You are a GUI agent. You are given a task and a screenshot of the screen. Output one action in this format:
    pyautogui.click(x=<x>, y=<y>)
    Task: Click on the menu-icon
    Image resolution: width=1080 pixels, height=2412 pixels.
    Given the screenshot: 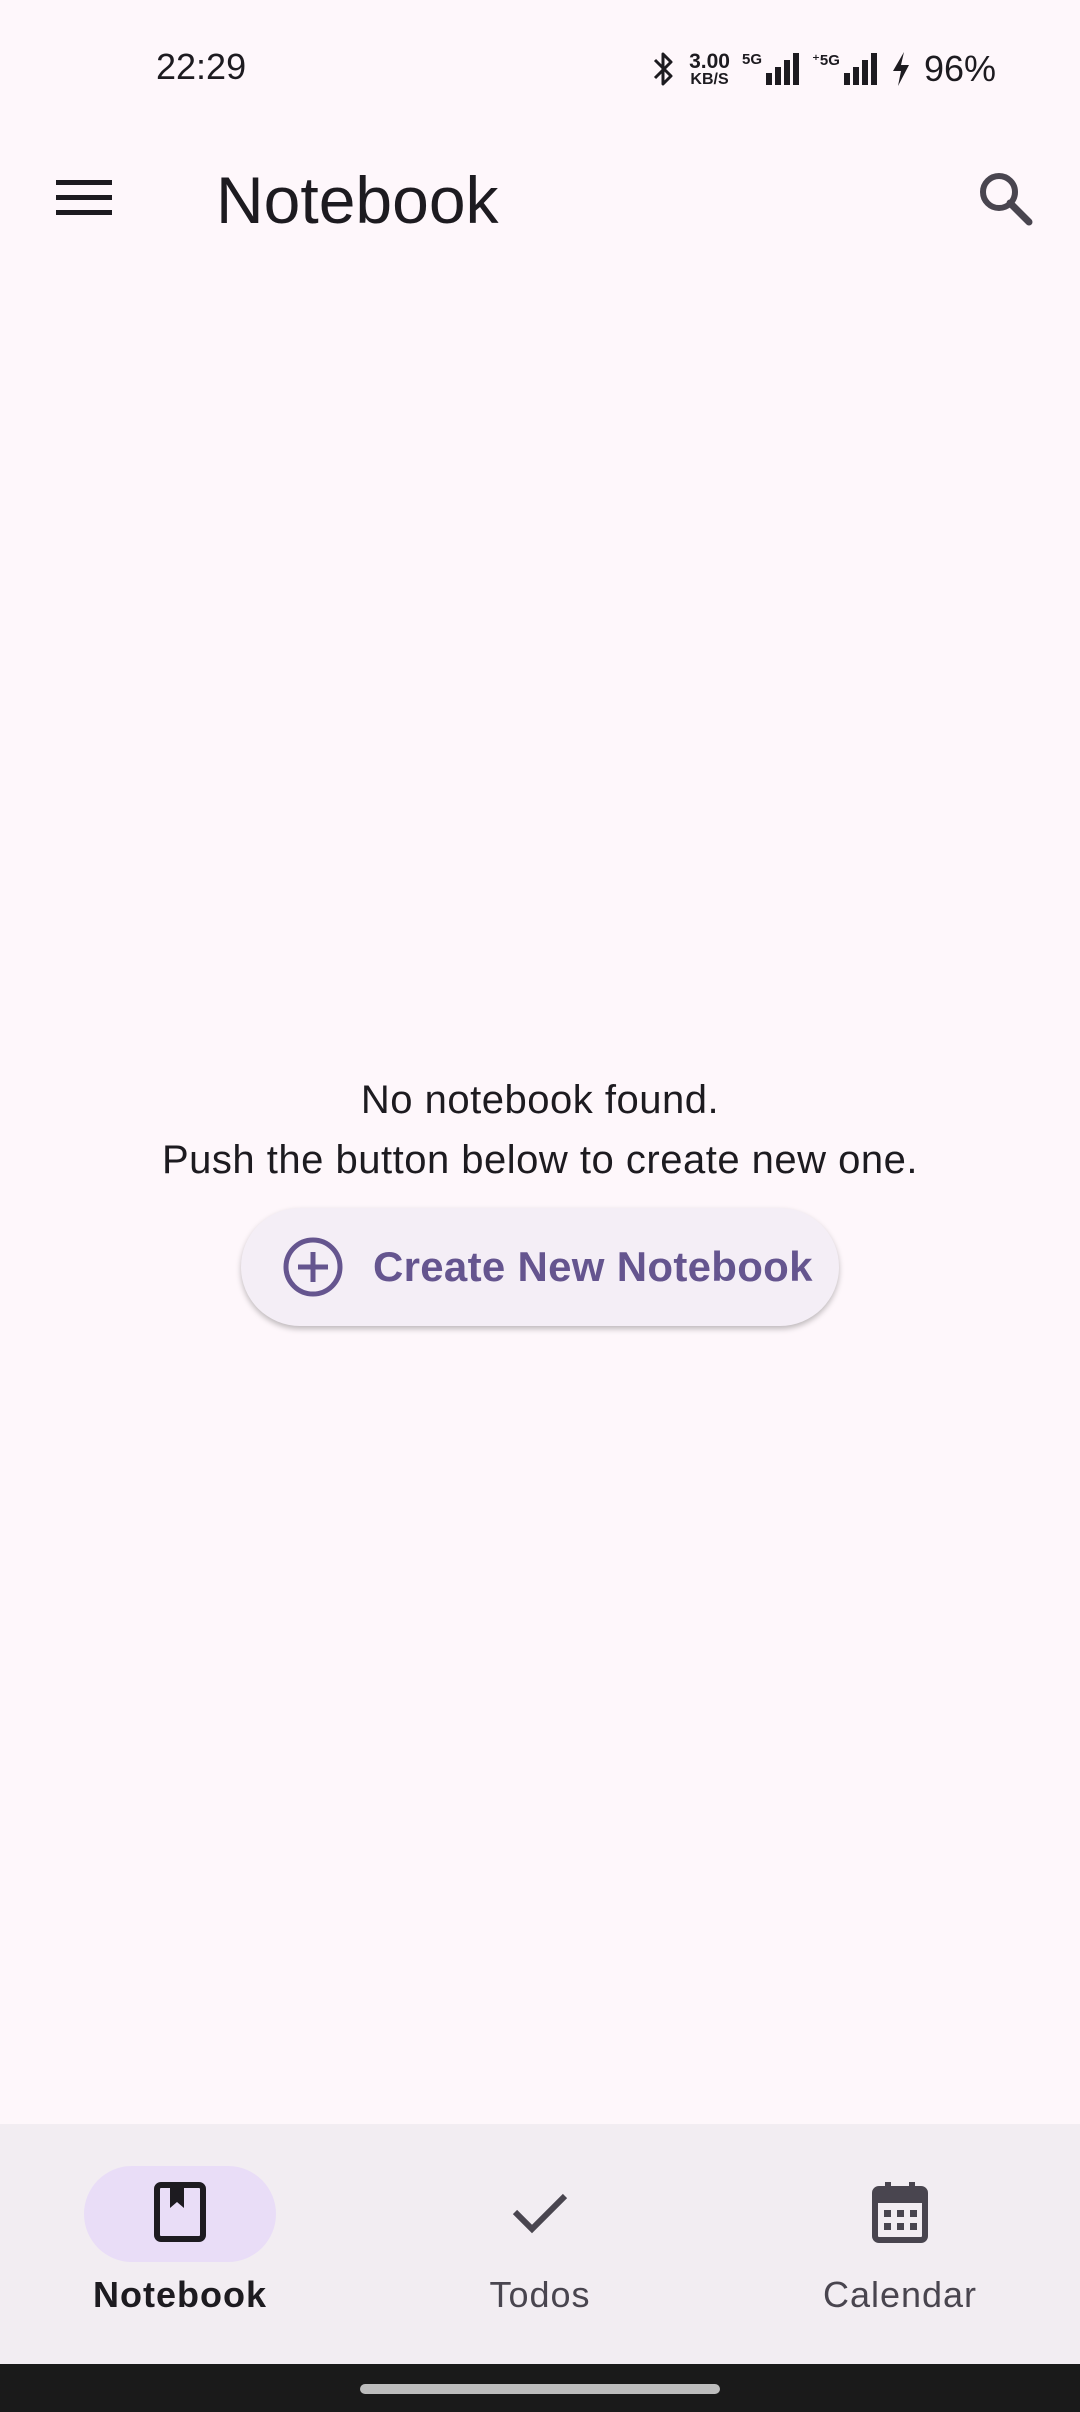 What is the action you would take?
    pyautogui.click(x=84, y=200)
    